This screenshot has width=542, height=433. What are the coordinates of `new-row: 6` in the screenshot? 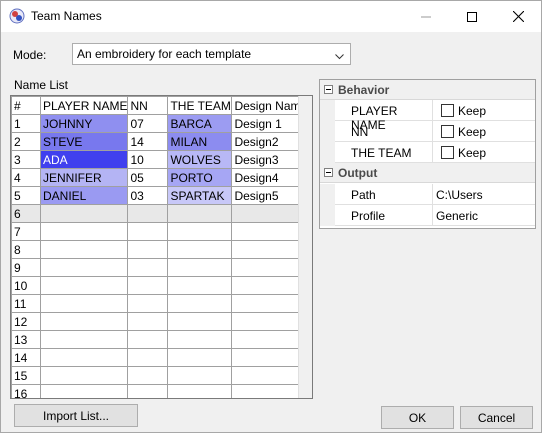 It's located at (160, 213).